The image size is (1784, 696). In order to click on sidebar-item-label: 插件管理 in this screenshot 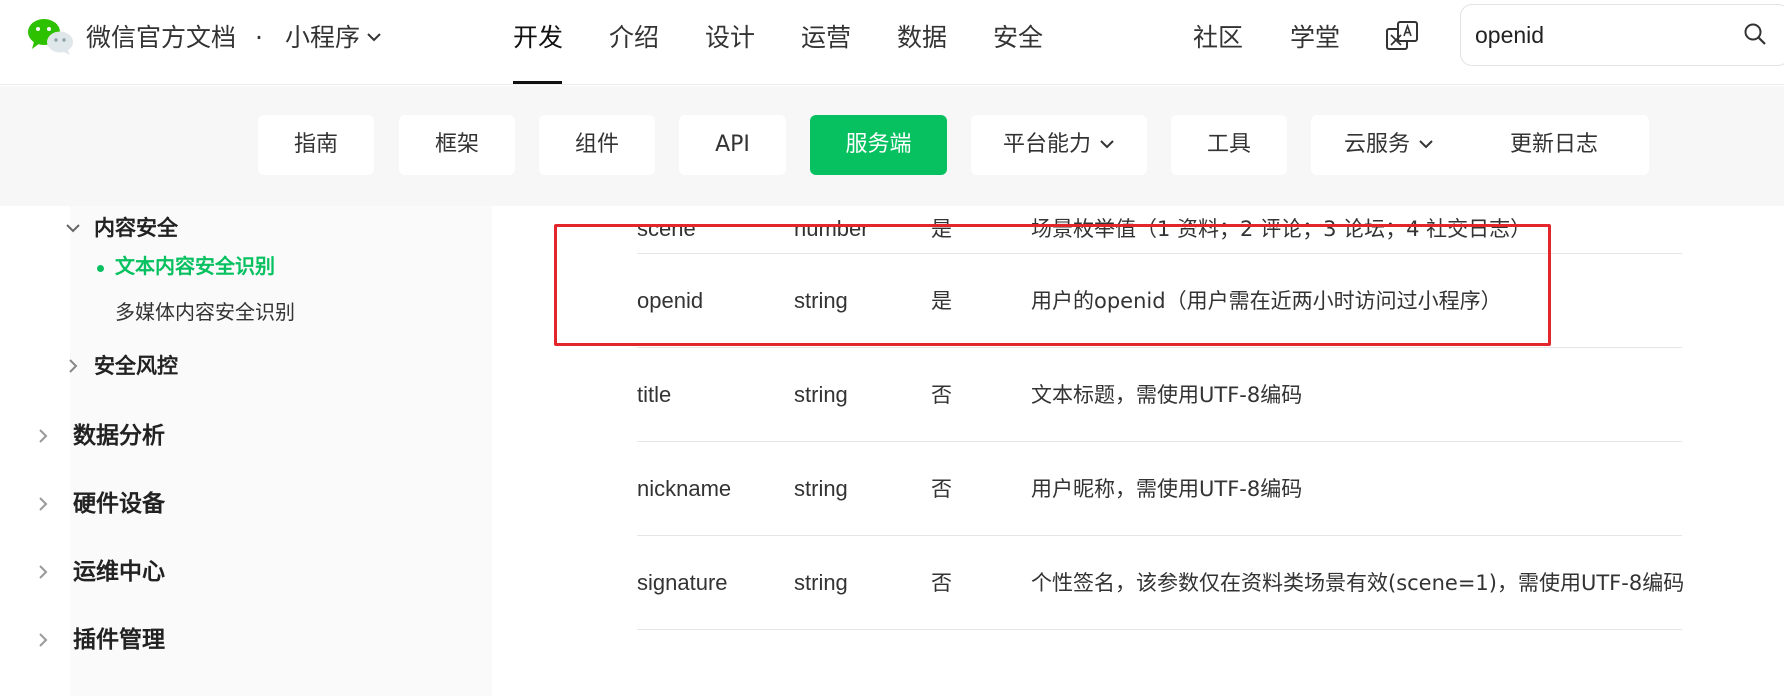, I will do `click(119, 640)`.